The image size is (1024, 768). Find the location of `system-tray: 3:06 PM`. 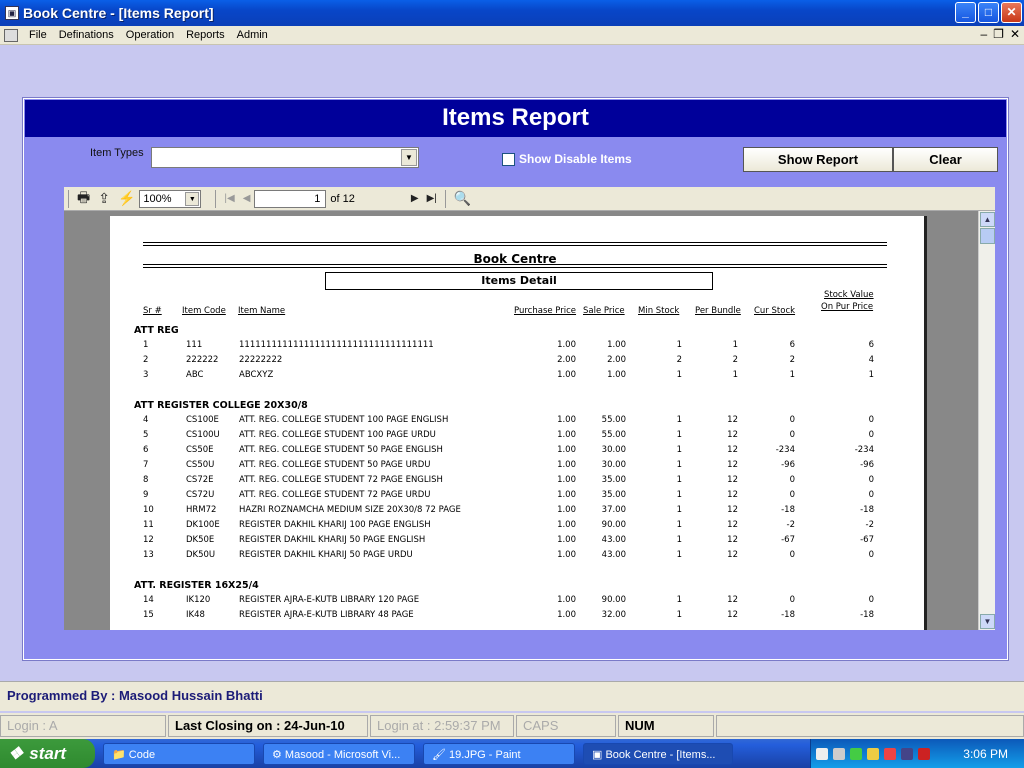

system-tray: 3:06 PM is located at coordinates (917, 753).